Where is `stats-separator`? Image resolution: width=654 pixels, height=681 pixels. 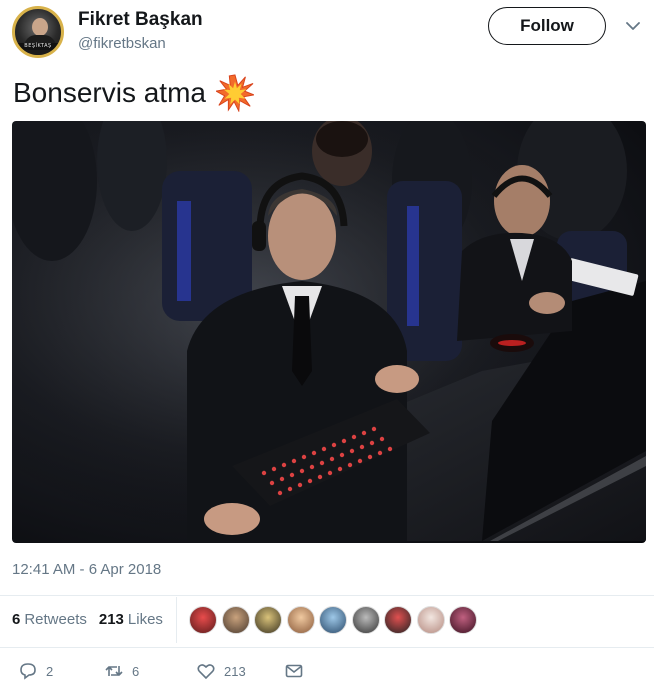
stats-separator is located at coordinates (176, 620).